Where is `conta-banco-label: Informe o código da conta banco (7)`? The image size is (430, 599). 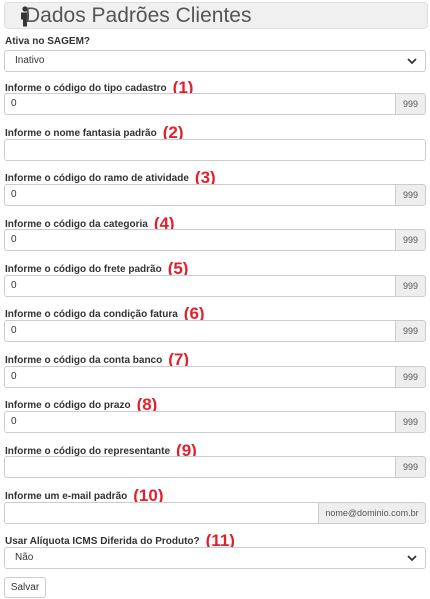 conta-banco-label: Informe o código da conta banco (7) is located at coordinates (97, 359).